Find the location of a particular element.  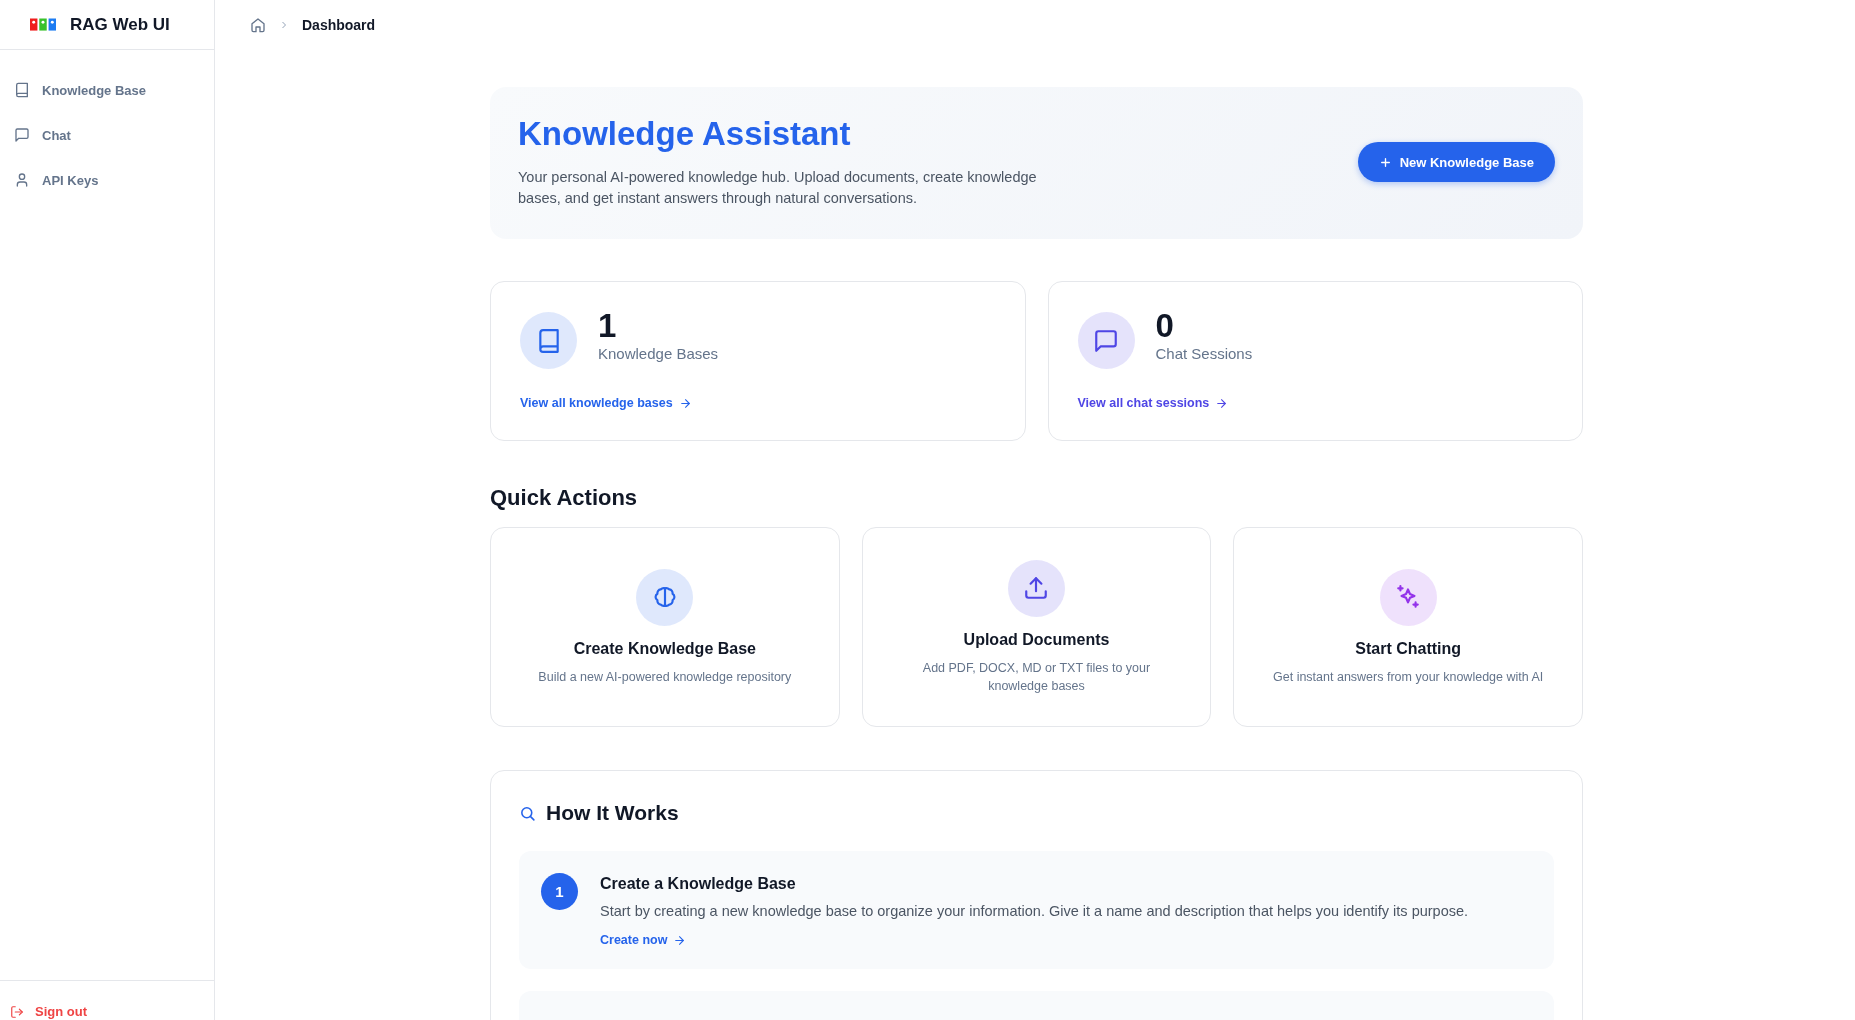

breadcrumb-current: Dashboard is located at coordinates (339, 25).